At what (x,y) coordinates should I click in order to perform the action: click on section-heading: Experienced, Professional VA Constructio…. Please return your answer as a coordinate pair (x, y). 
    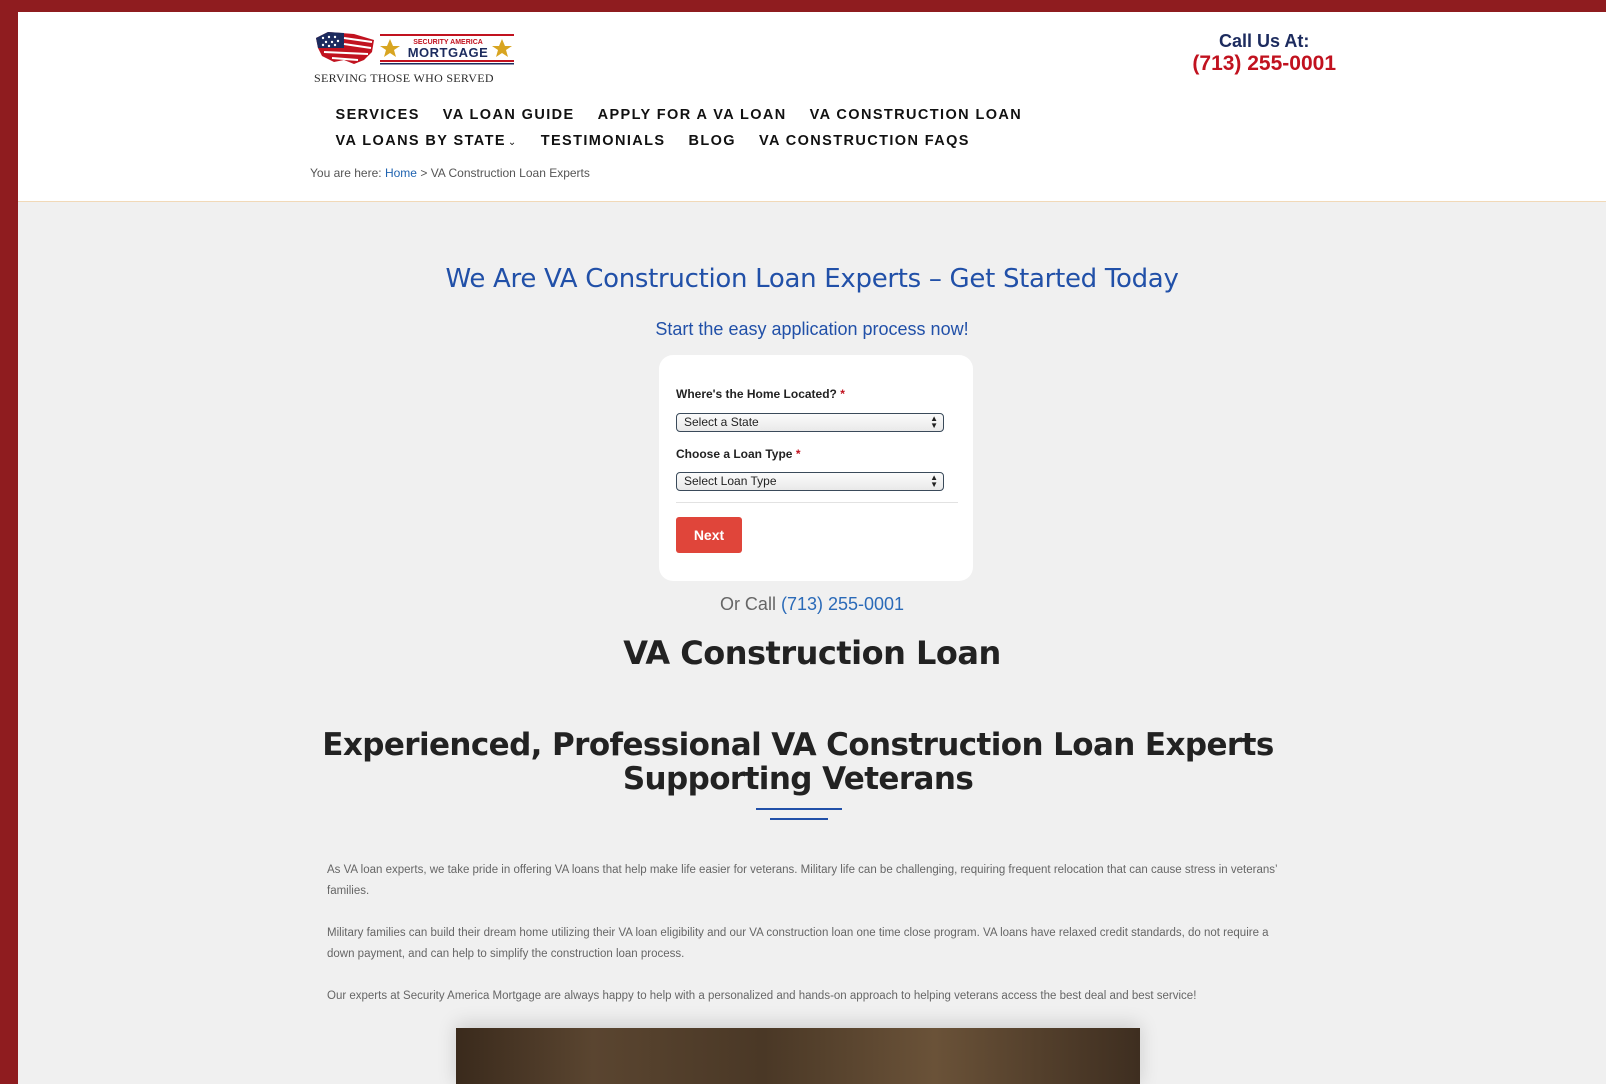
    Looking at the image, I should click on (798, 762).